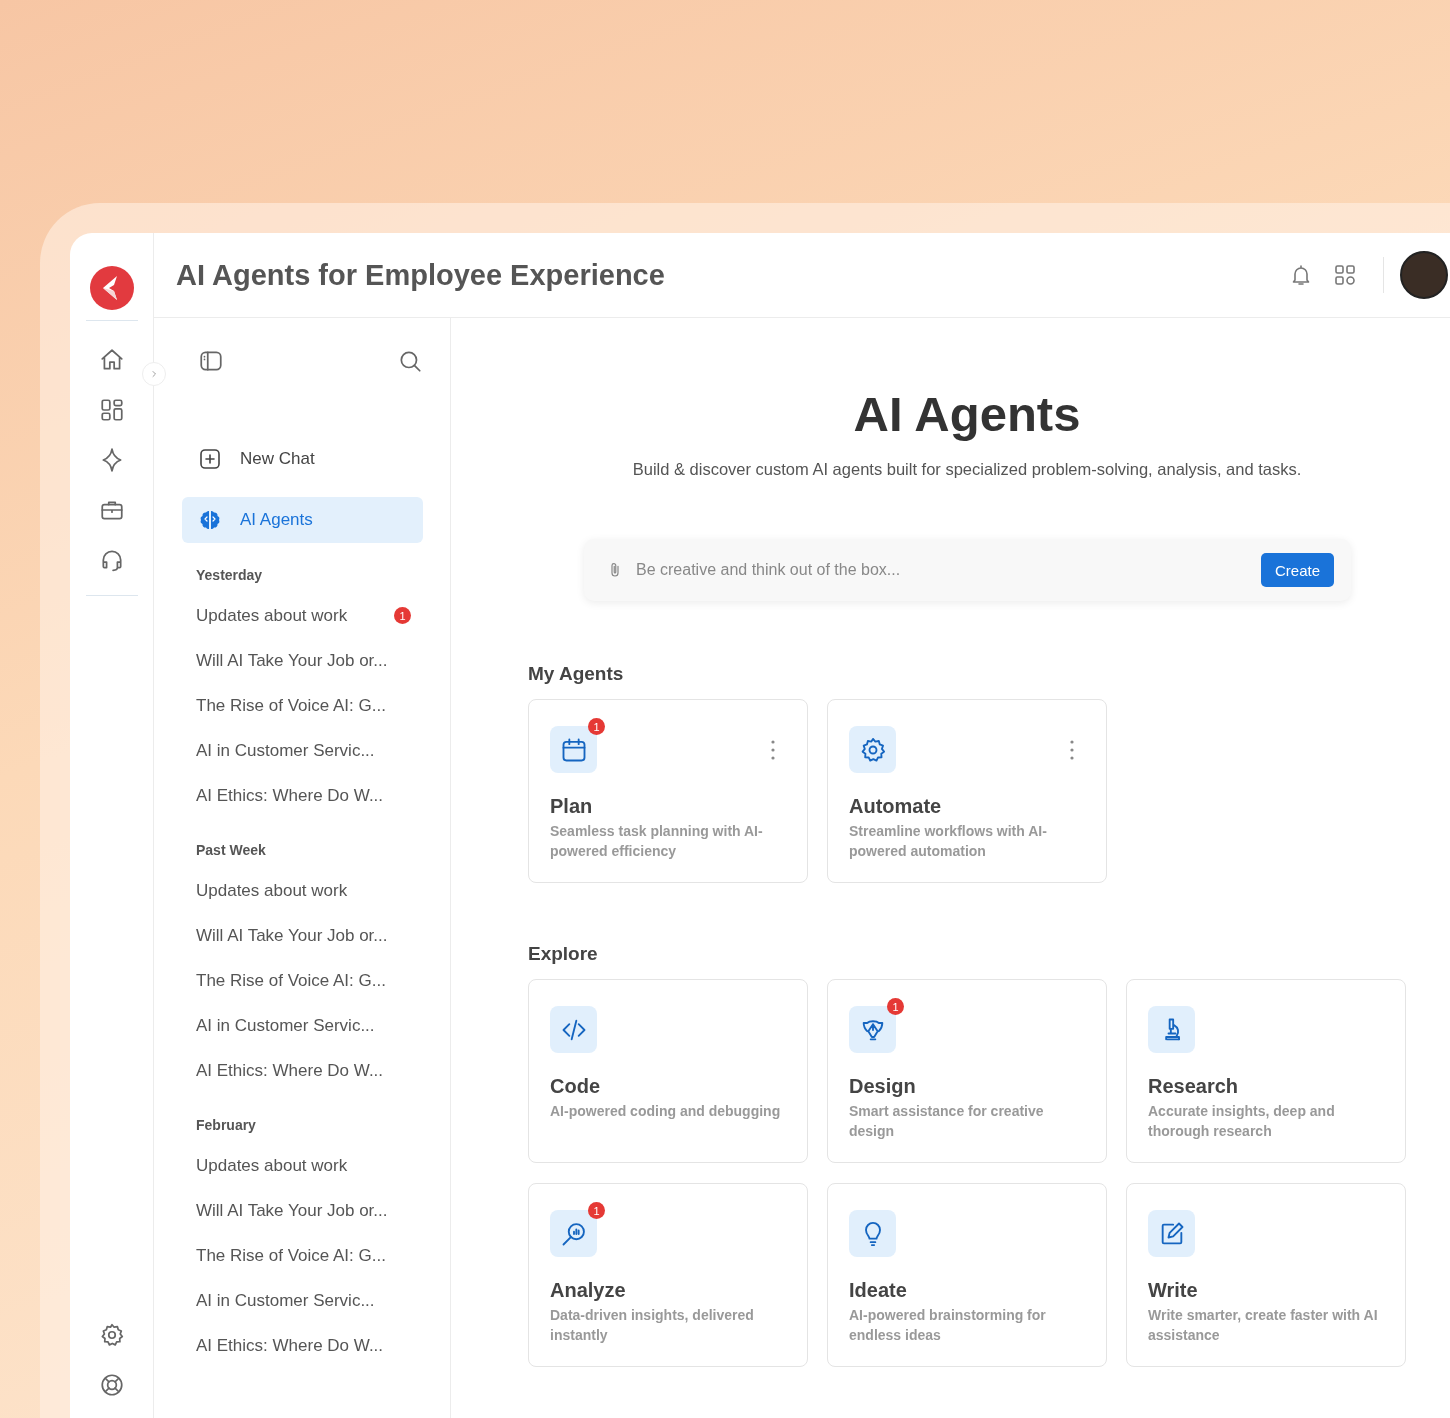 The image size is (1450, 1418). Describe the element at coordinates (588, 1290) in the screenshot. I see `card-title: Analyze` at that location.